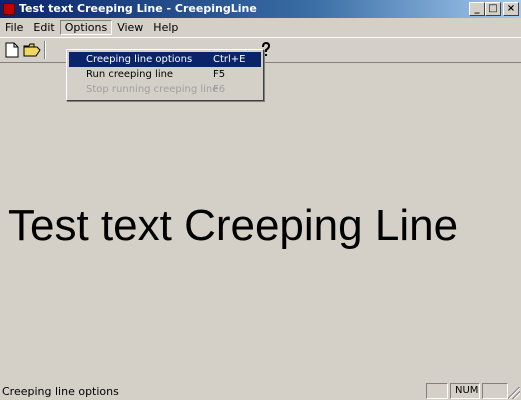  Describe the element at coordinates (229, 59) in the screenshot. I see `menu-item-shortcut: Ctrl+E` at that location.